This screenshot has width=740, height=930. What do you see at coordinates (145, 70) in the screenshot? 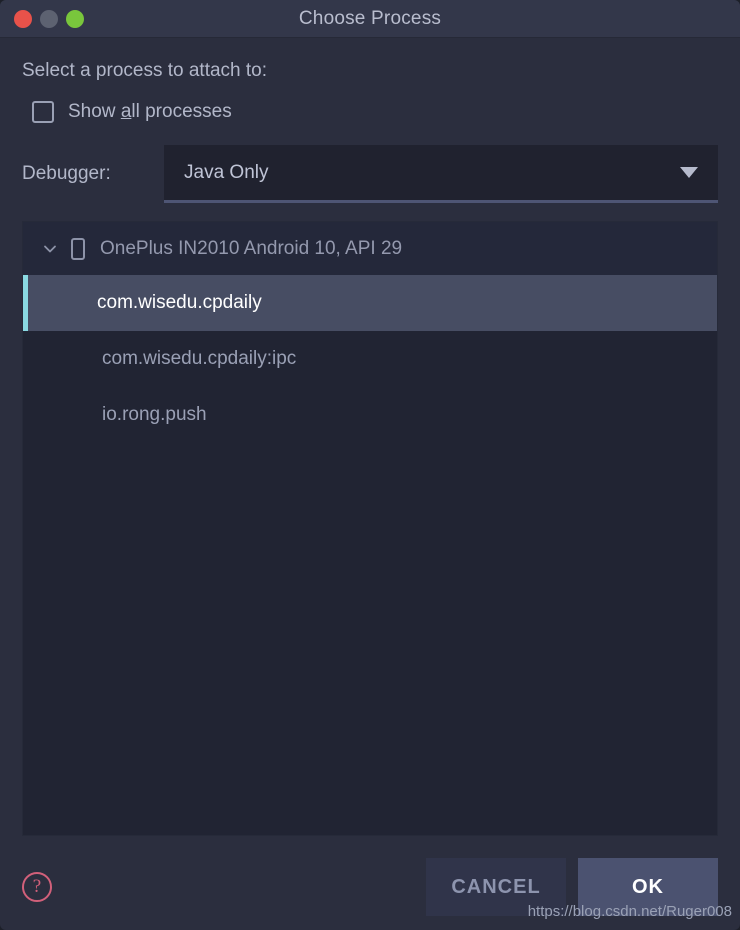
I see `prompt-text: Select a process to attach to:` at bounding box center [145, 70].